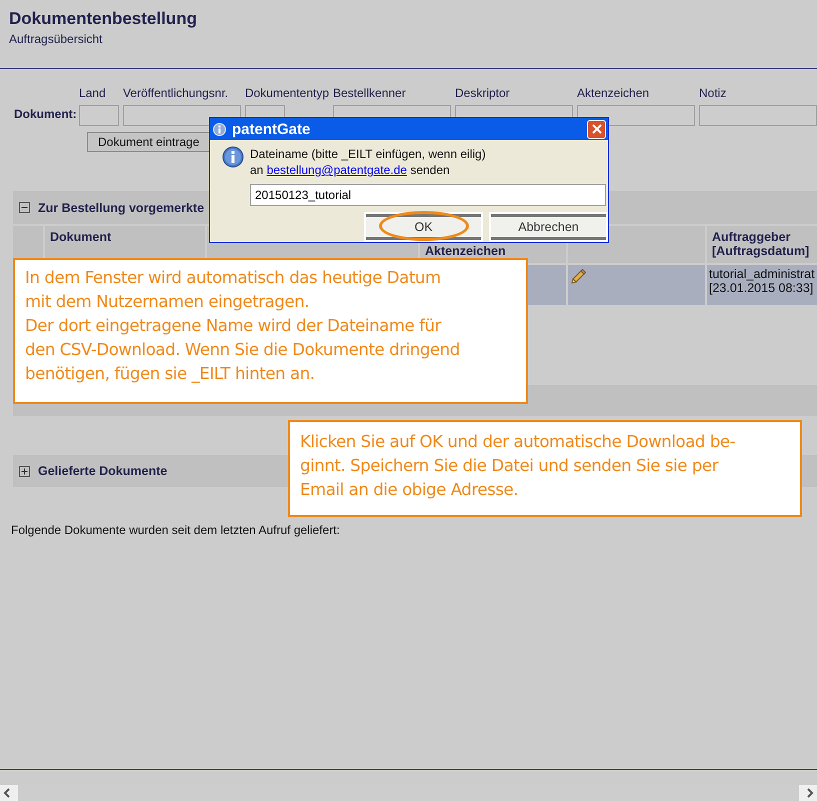 This screenshot has height=801, width=817. What do you see at coordinates (368, 154) in the screenshot?
I see `dialog-message: Dateiname (bitte _EILT einfügen, wenn eilig)` at bounding box center [368, 154].